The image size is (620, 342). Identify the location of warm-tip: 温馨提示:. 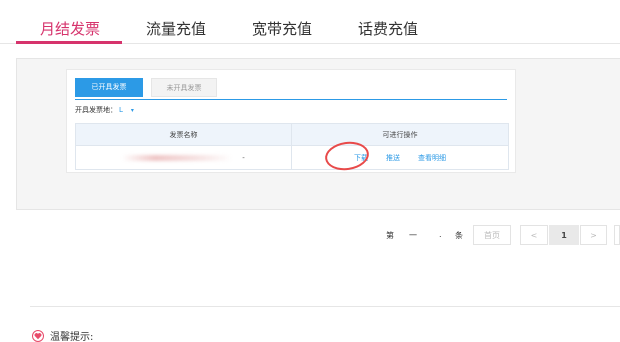
(62, 335).